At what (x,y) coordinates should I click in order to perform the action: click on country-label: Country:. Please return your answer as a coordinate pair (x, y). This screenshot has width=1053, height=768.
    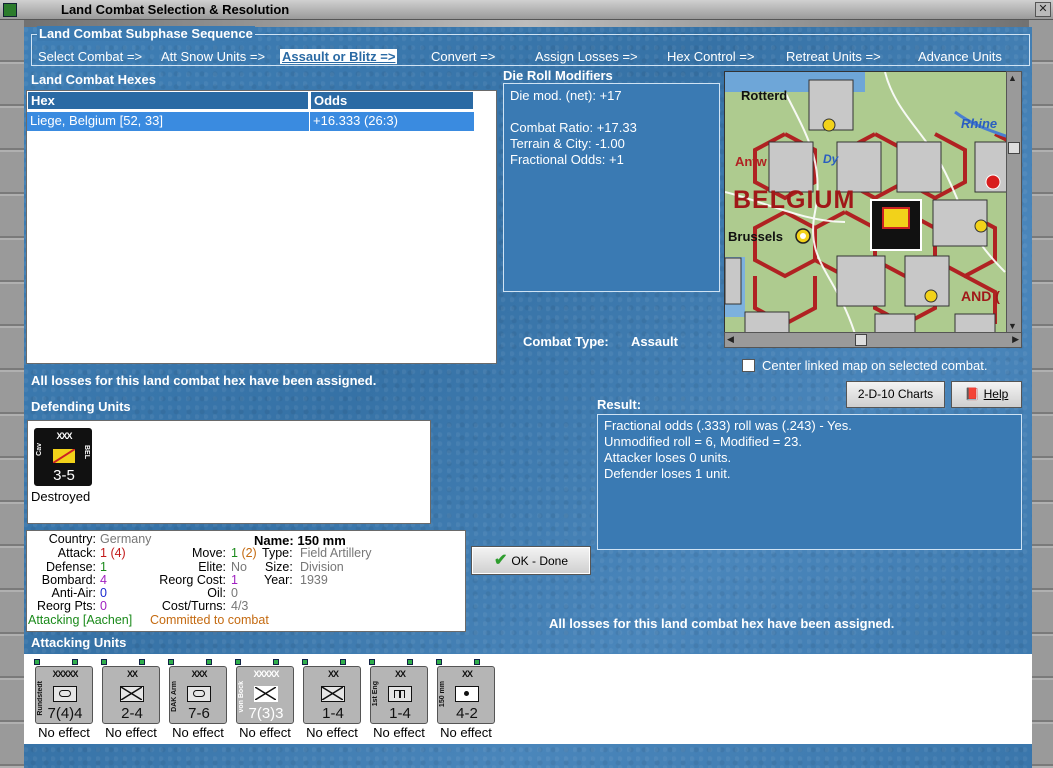
    Looking at the image, I should click on (72, 539).